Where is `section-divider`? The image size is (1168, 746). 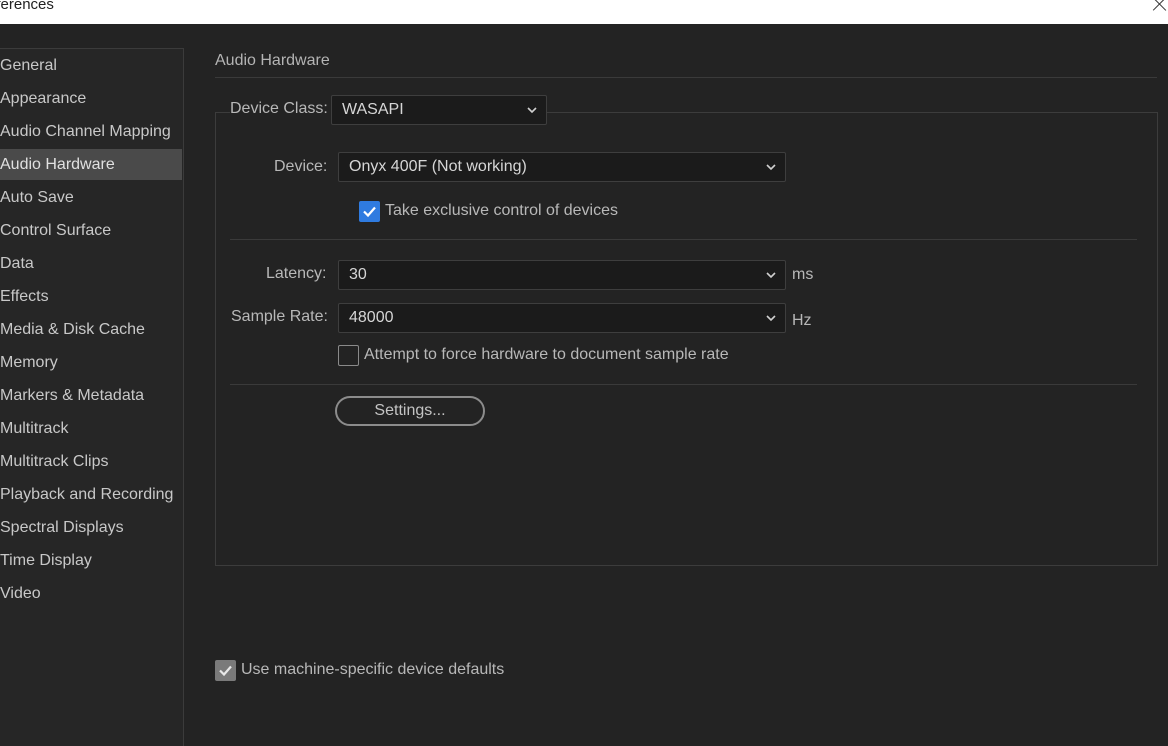
section-divider is located at coordinates (686, 77).